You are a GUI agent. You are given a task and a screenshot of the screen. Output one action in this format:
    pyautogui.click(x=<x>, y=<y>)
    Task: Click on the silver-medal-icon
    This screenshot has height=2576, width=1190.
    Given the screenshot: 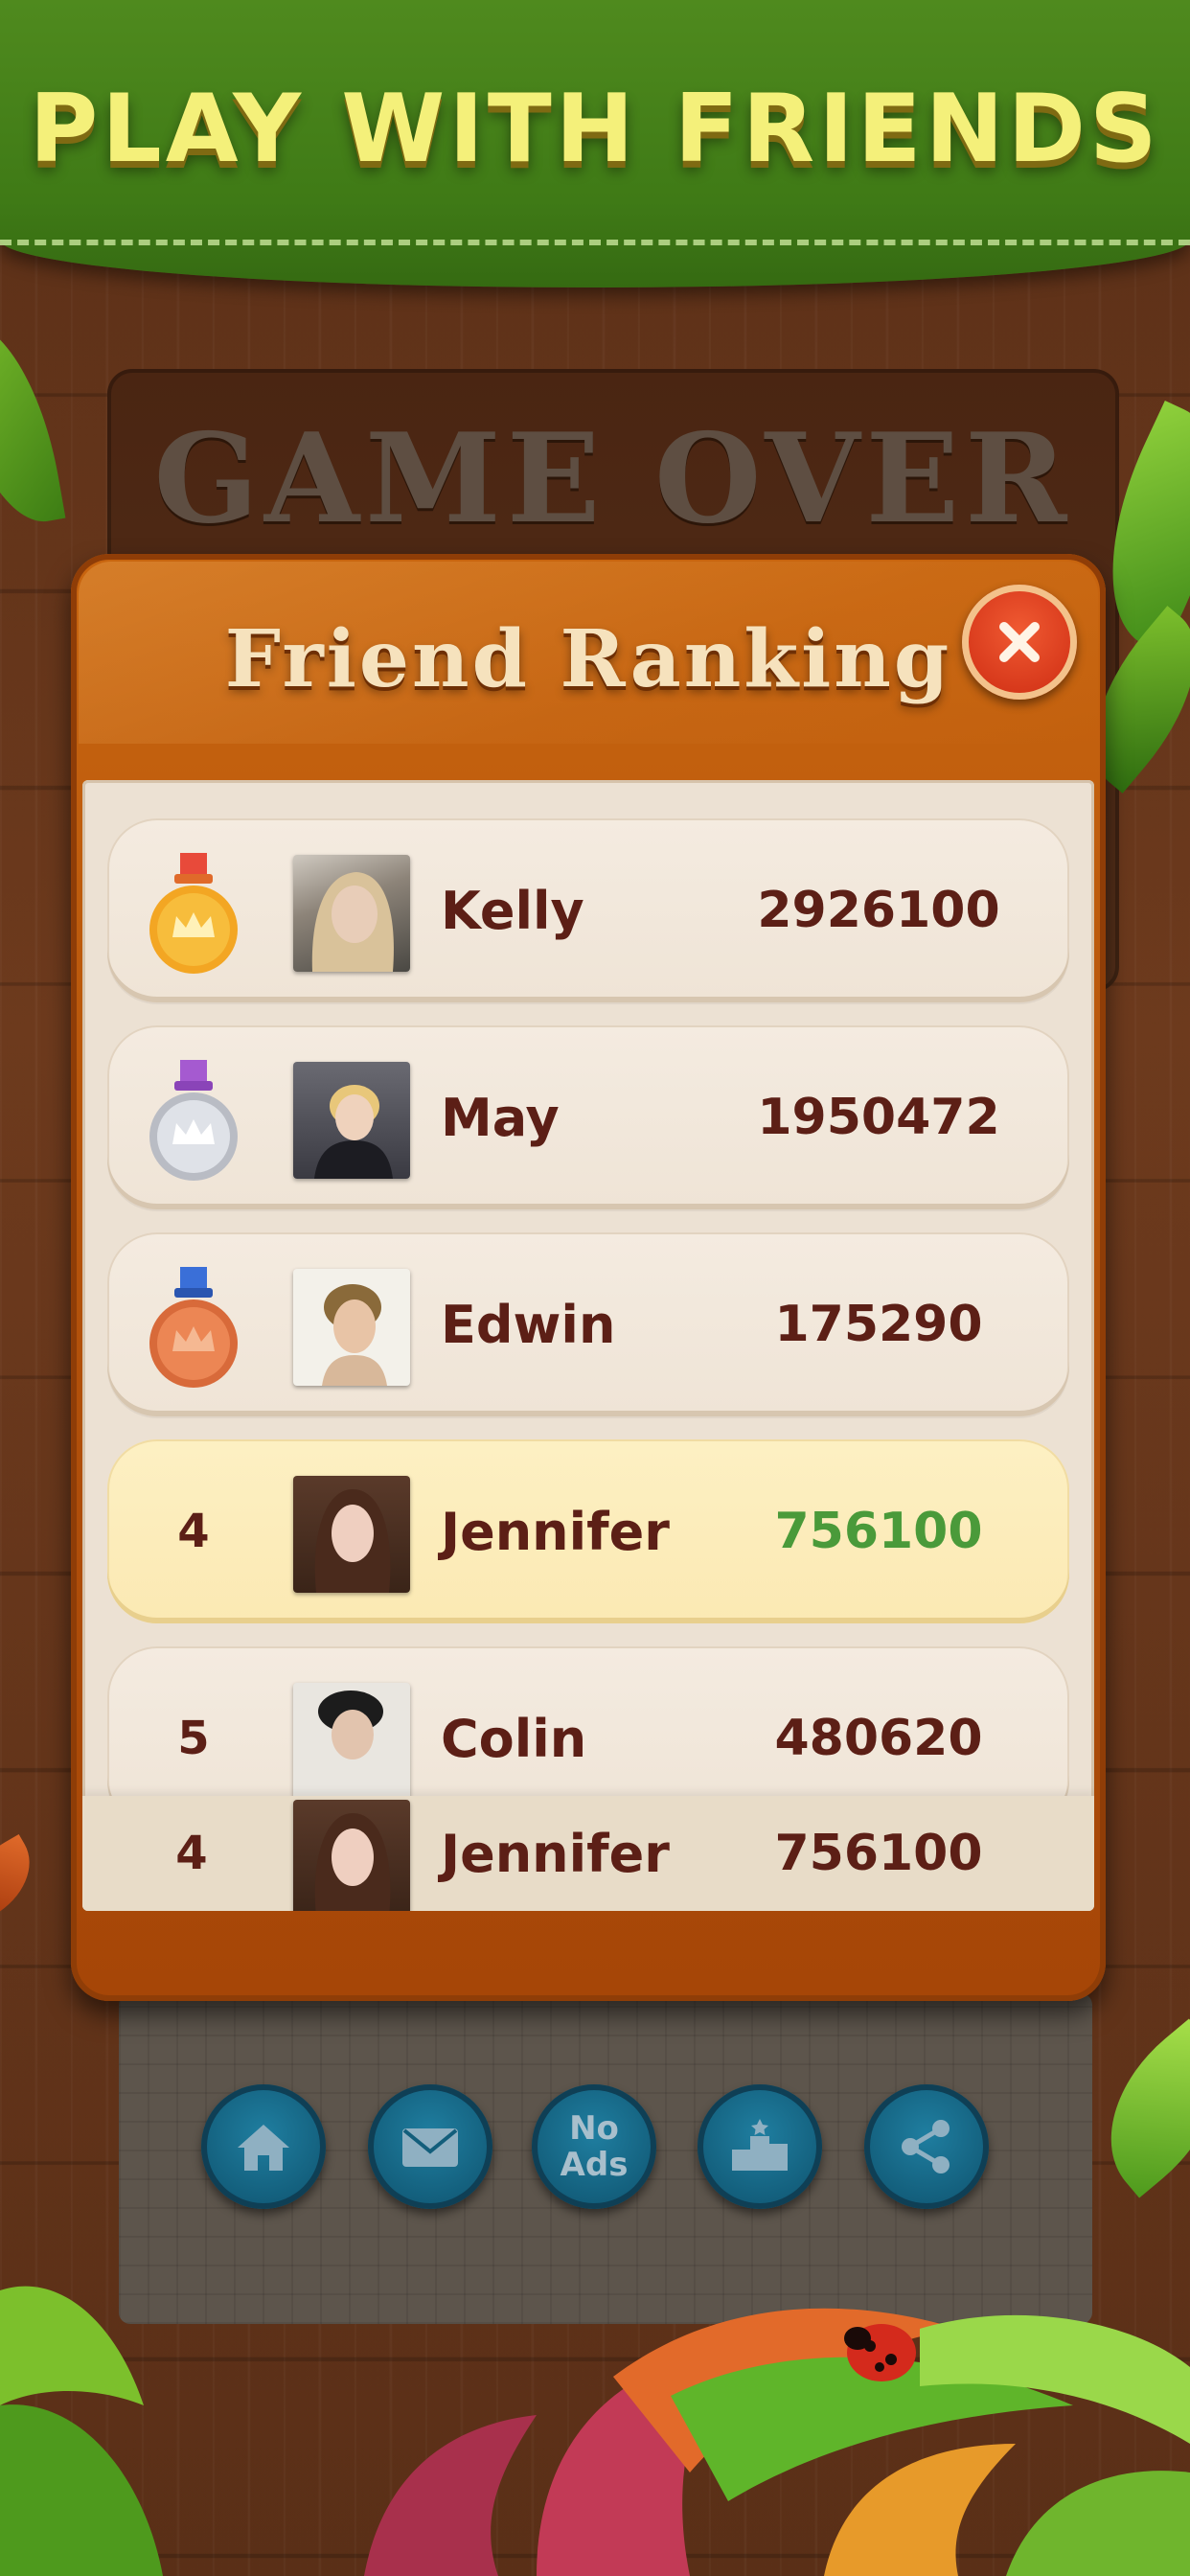 What is the action you would take?
    pyautogui.click(x=194, y=1120)
    